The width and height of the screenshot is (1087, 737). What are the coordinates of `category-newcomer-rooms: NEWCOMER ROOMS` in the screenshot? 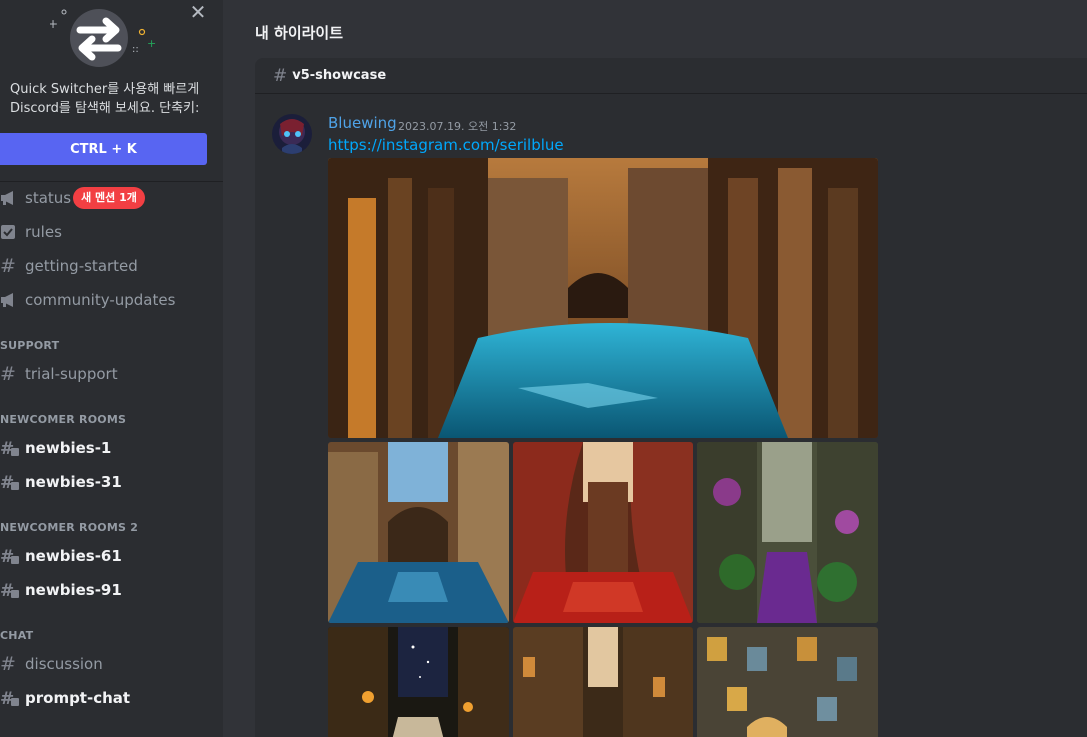 It's located at (63, 419).